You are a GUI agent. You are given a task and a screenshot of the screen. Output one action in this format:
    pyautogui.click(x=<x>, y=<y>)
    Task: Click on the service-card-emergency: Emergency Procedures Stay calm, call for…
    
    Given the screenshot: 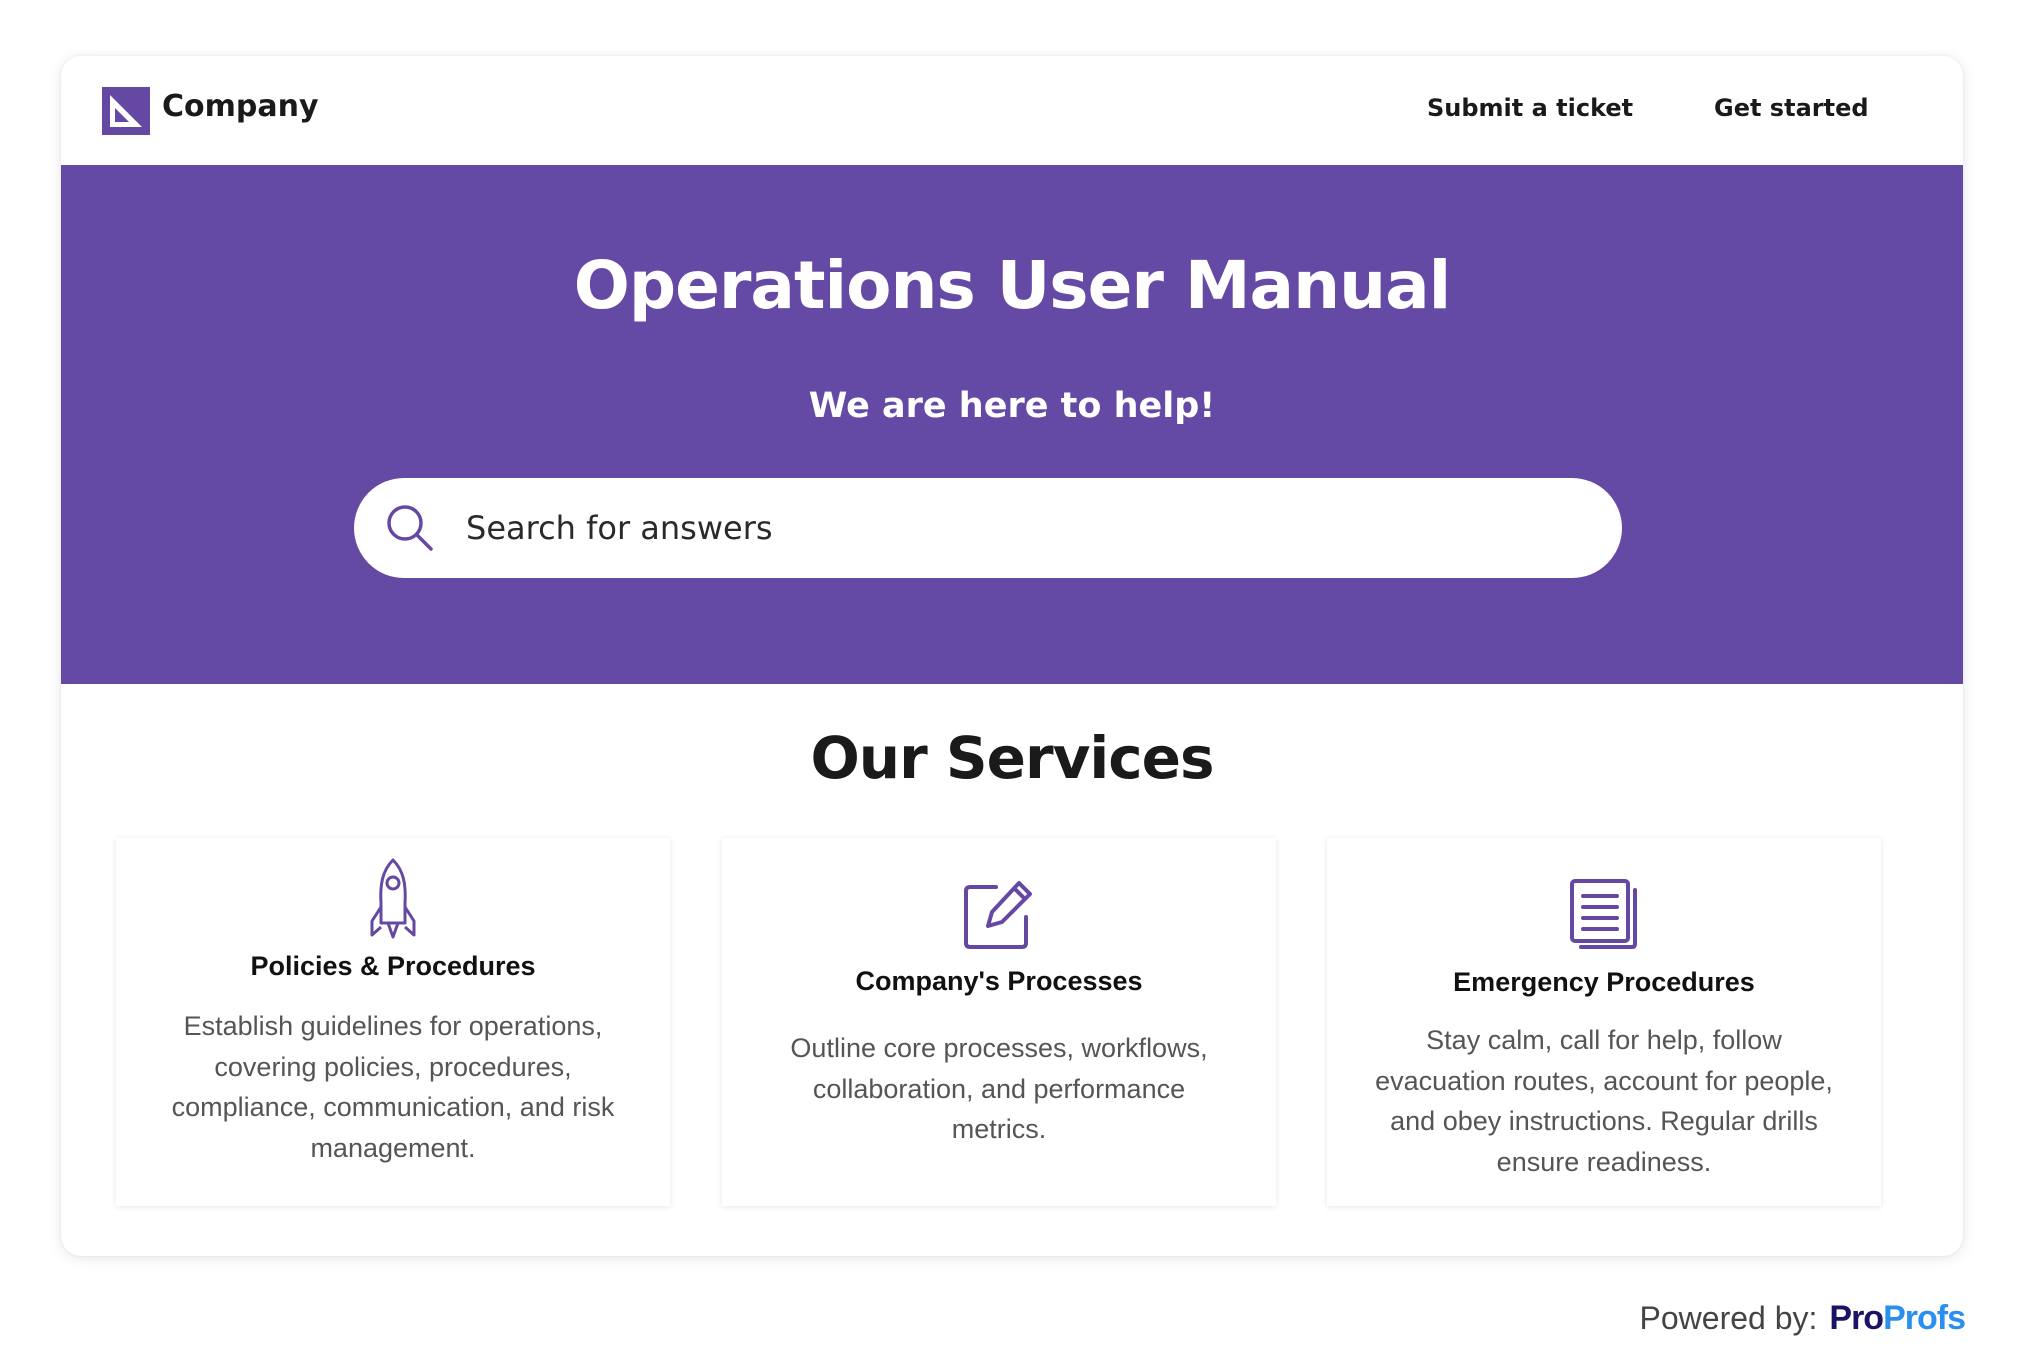 What is the action you would take?
    pyautogui.click(x=1604, y=1022)
    